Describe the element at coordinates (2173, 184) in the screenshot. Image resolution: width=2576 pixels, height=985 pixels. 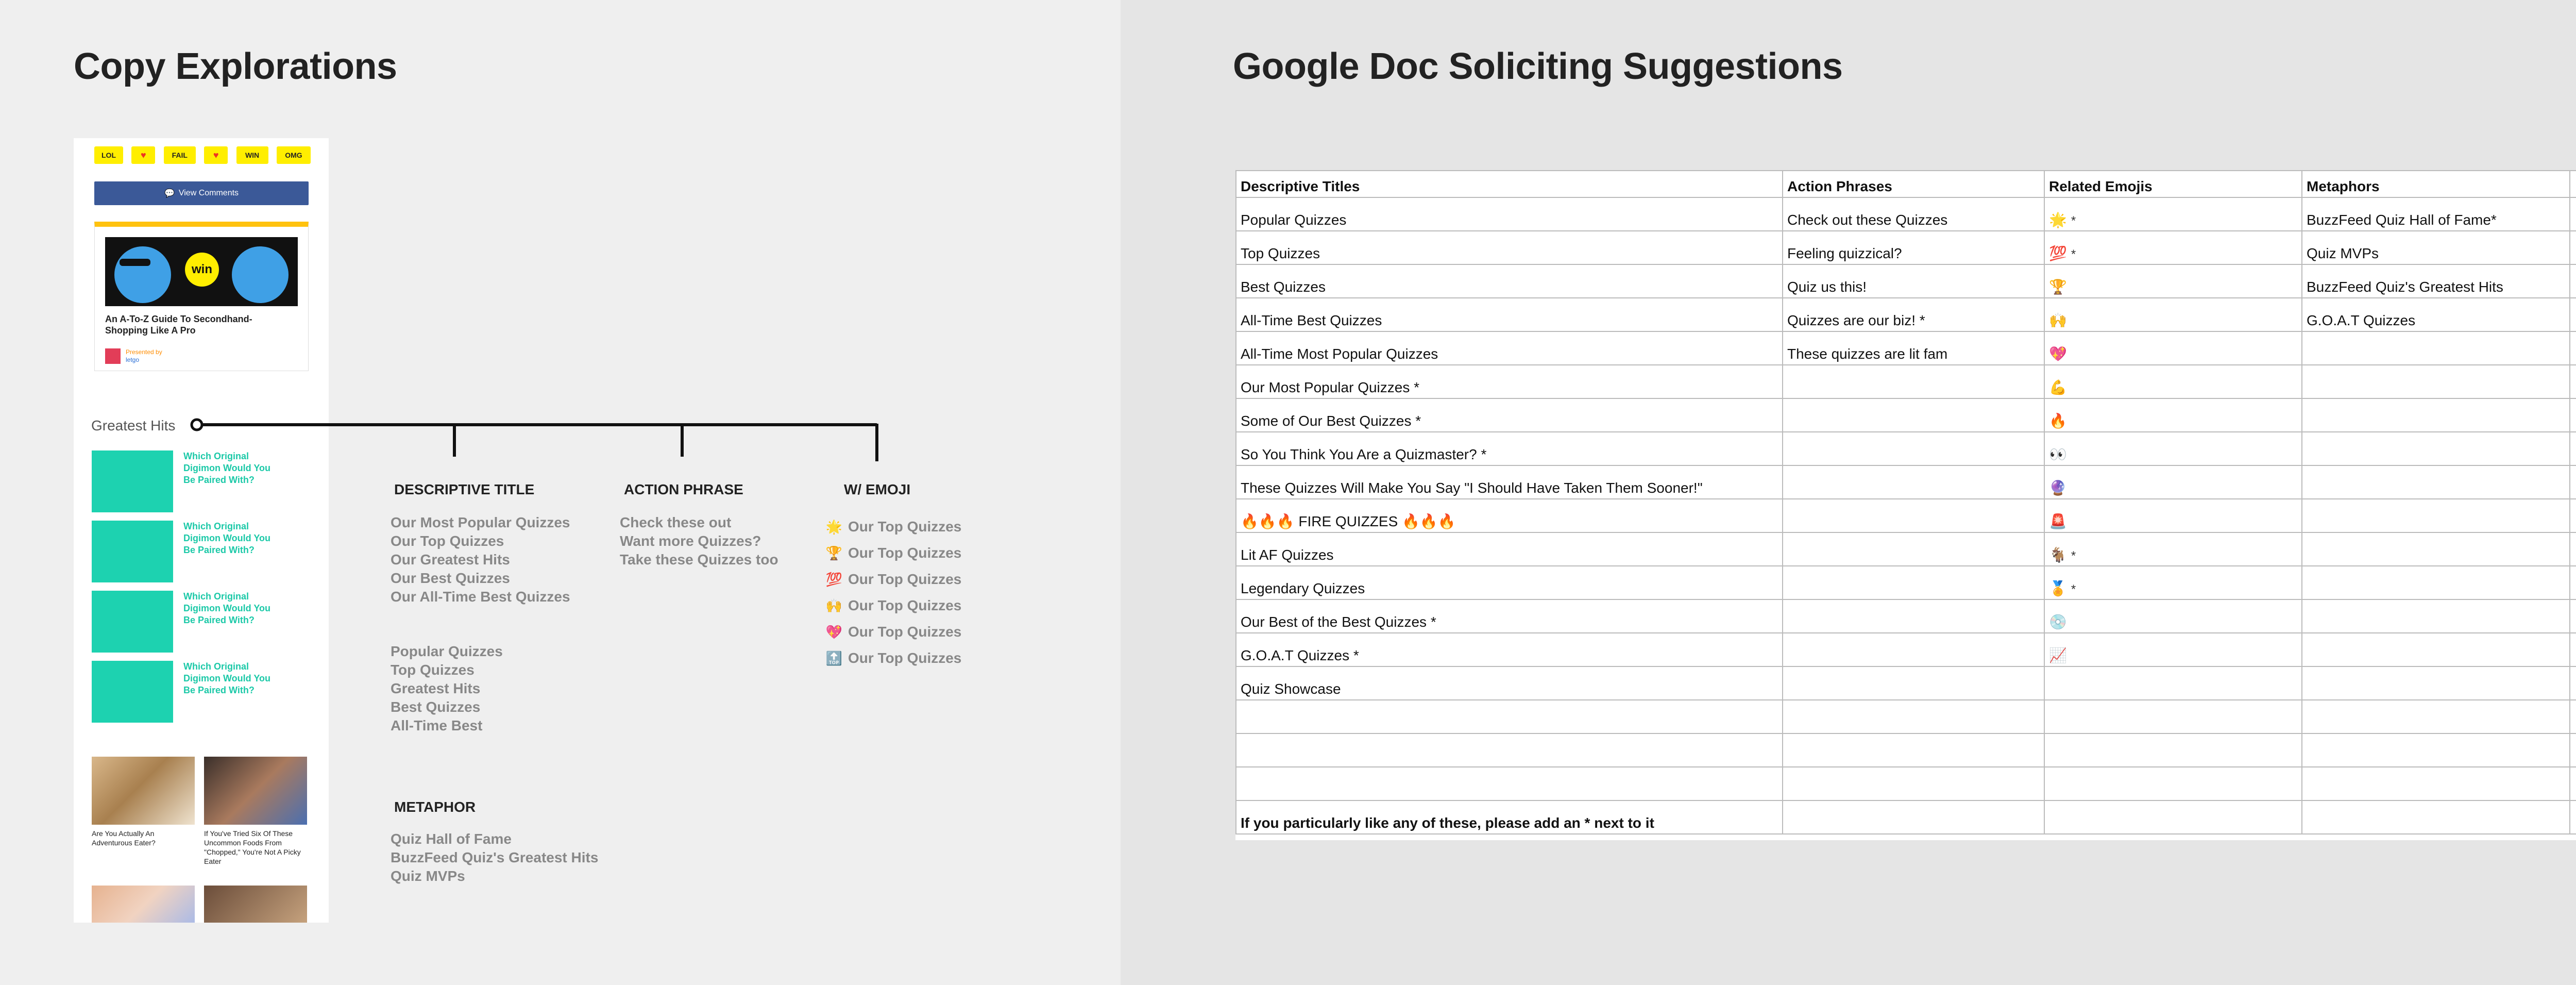
I see `column-header: Related Emojis` at that location.